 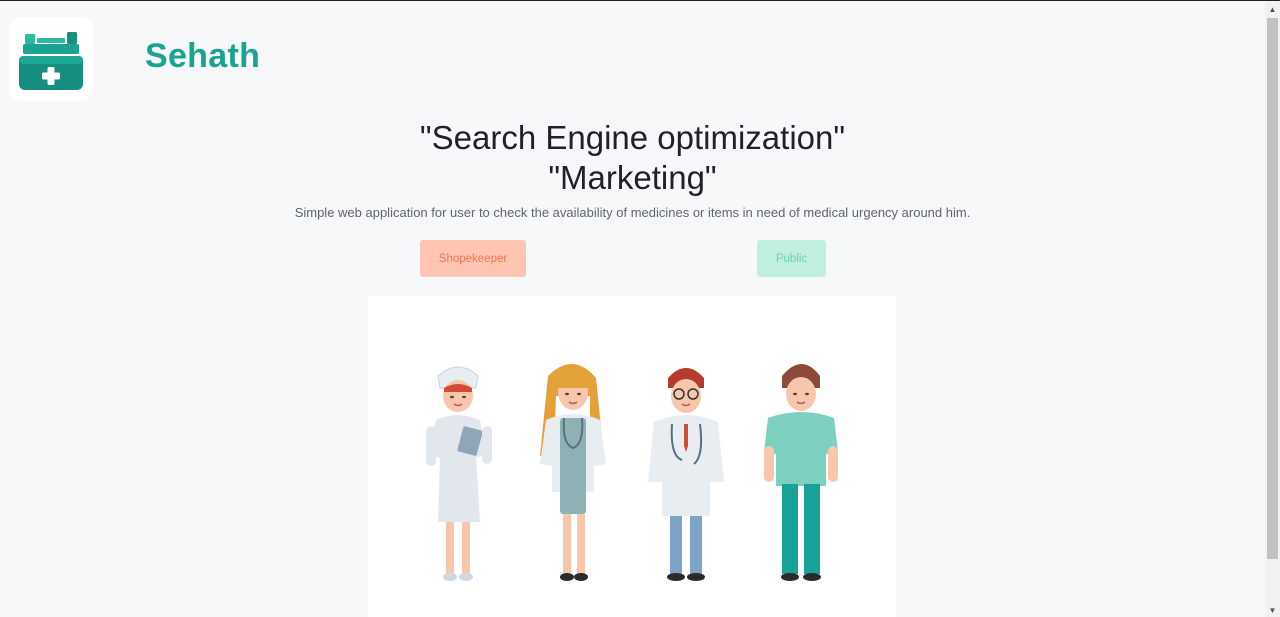 What do you see at coordinates (1272, 288) in the screenshot?
I see `scrollbar-thumb` at bounding box center [1272, 288].